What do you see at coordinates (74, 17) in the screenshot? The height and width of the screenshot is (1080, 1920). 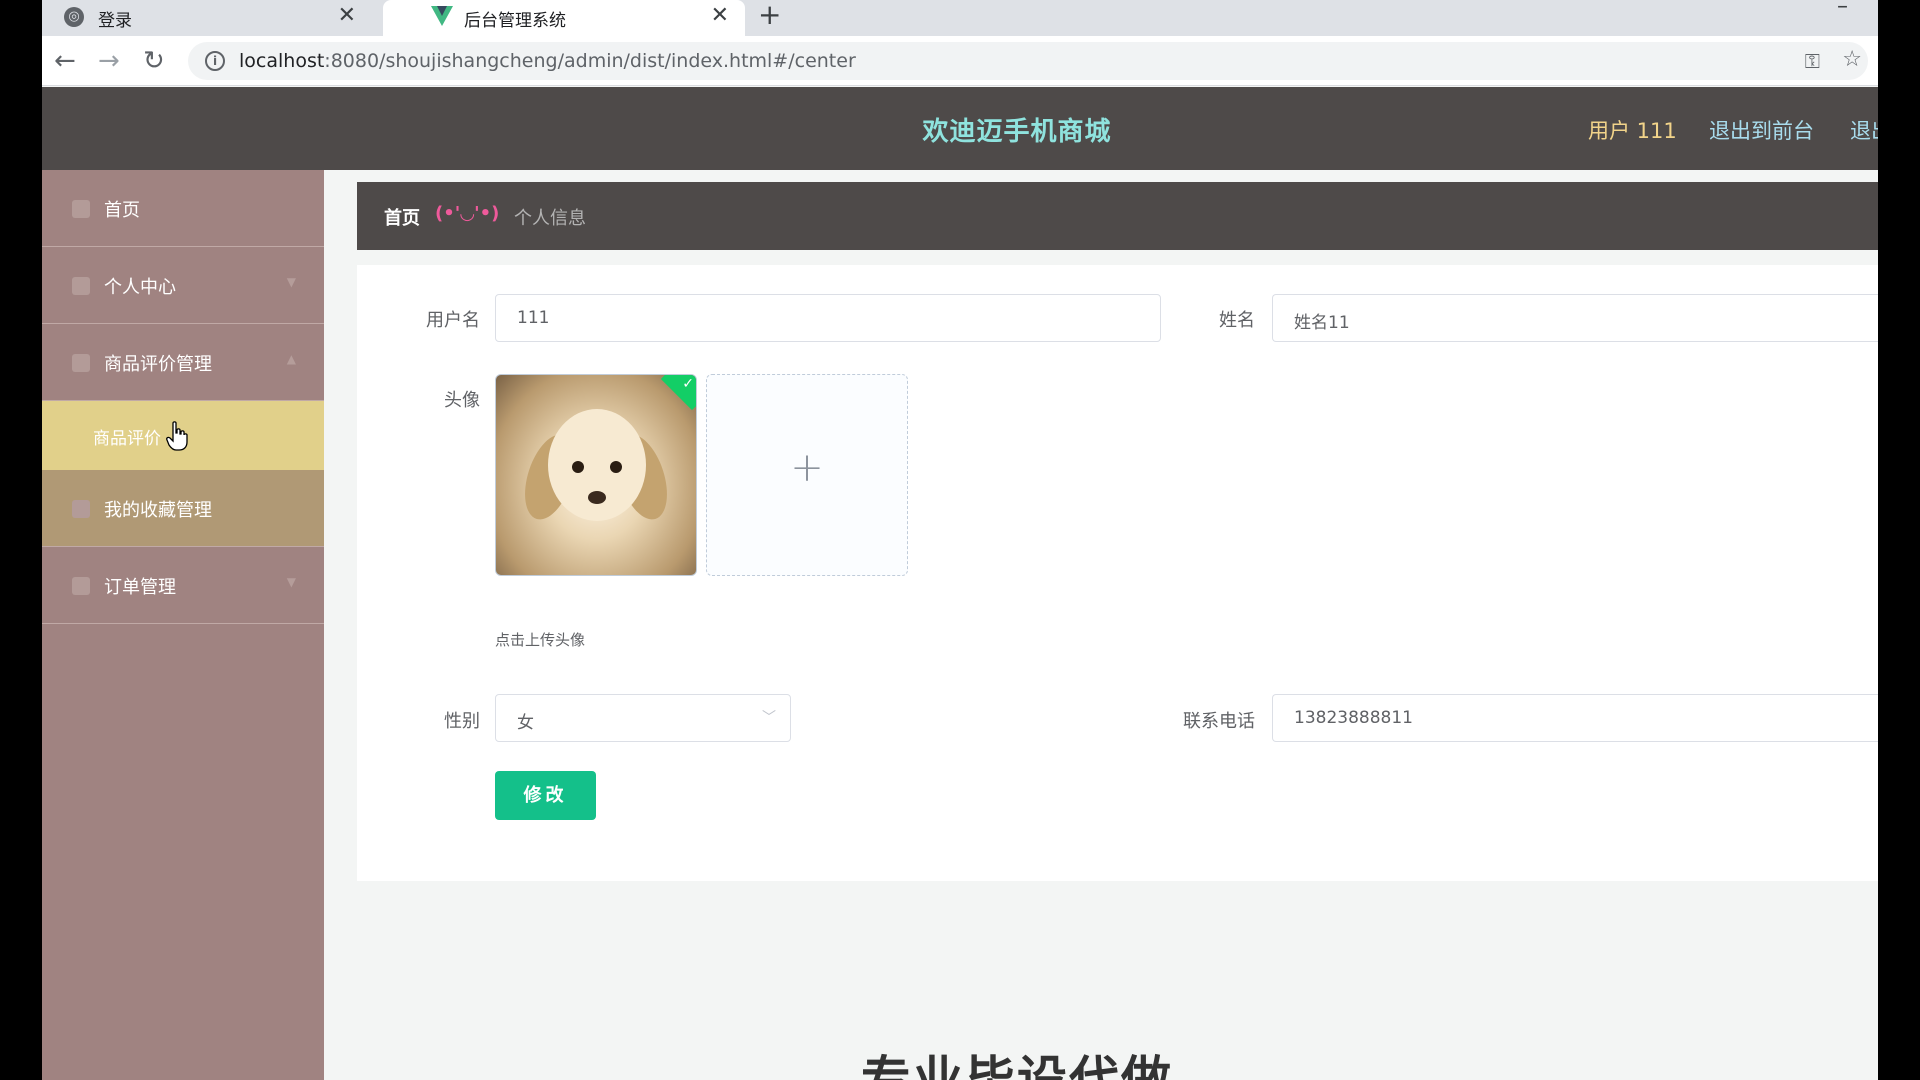 I see `globe-icon: ◎` at bounding box center [74, 17].